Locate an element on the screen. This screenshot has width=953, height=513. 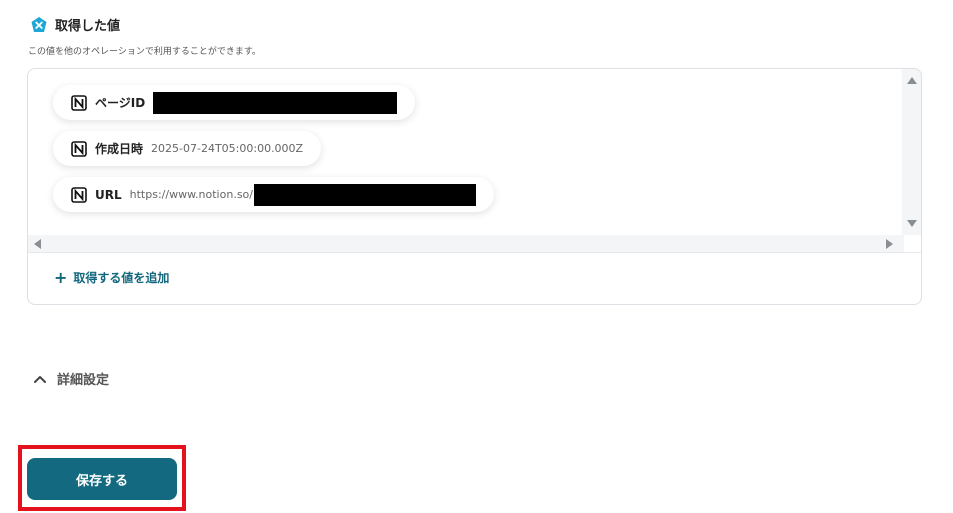
divider is located at coordinates (474, 252).